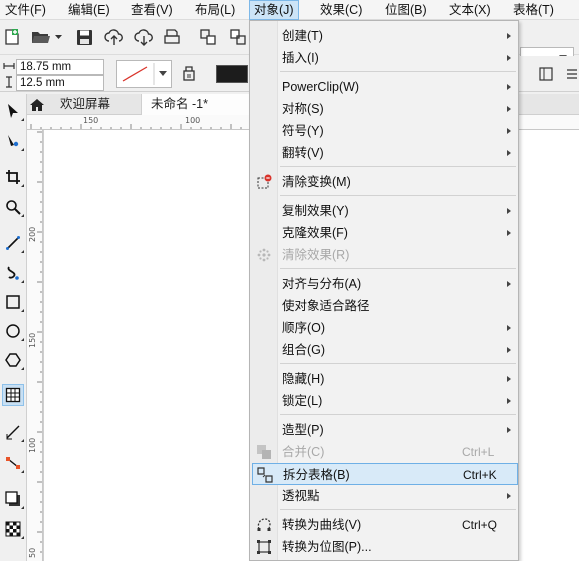 The width and height of the screenshot is (579, 561). What do you see at coordinates (303, 109) in the screenshot?
I see `menu-item-label: 对称(S)` at bounding box center [303, 109].